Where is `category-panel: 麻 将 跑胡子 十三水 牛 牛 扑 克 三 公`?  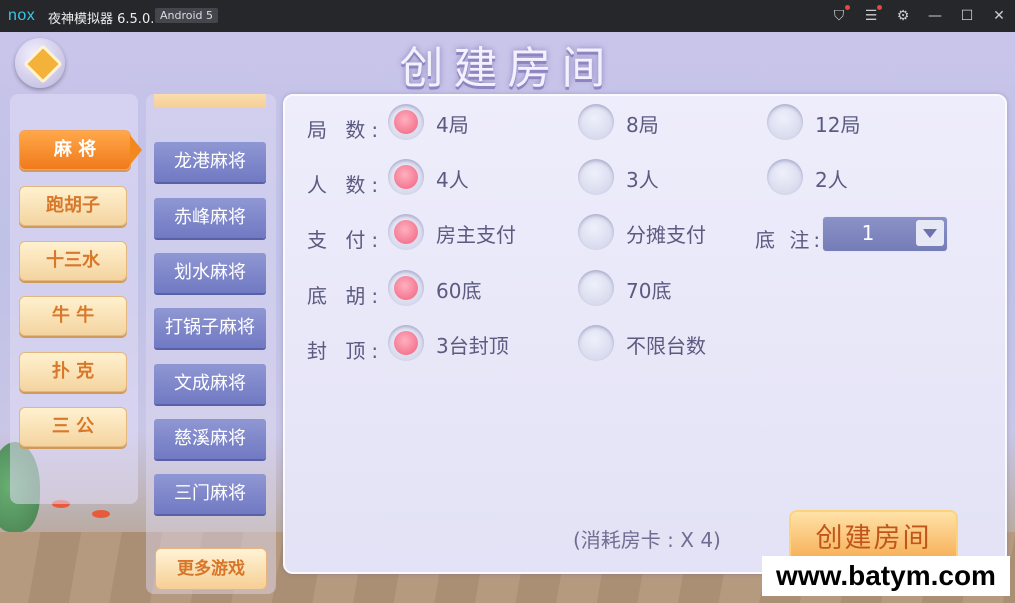 category-panel: 麻 将 跑胡子 十三水 牛 牛 扑 克 三 公 is located at coordinates (76, 299).